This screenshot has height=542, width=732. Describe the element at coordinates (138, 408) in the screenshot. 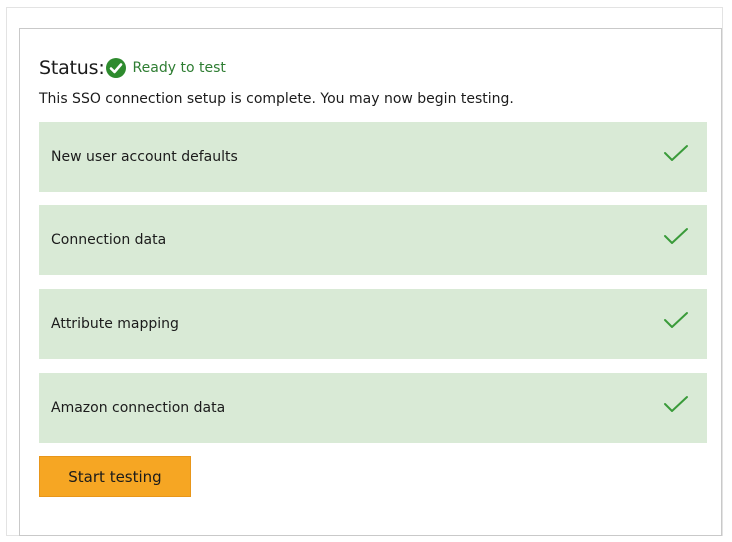

I see `step-label: Amazon connection data` at that location.